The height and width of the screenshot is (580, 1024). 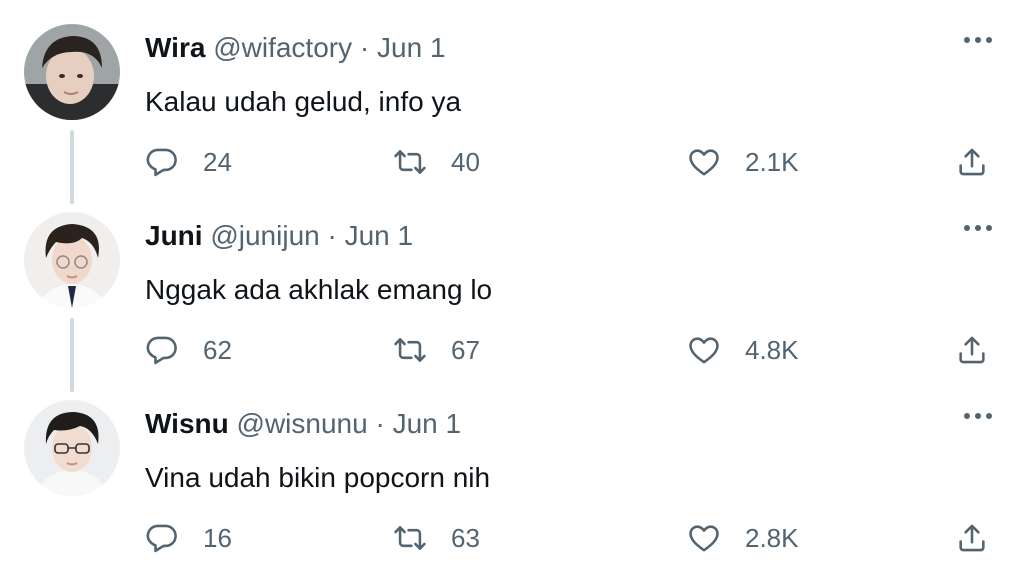 I want to click on user-handle: @junijun, so click(x=264, y=235).